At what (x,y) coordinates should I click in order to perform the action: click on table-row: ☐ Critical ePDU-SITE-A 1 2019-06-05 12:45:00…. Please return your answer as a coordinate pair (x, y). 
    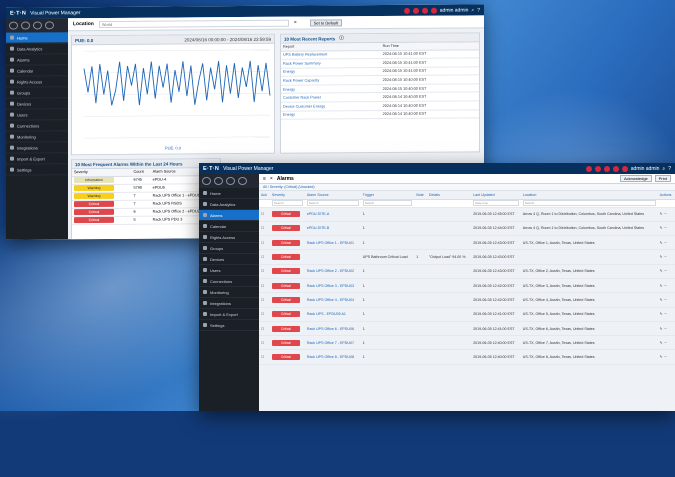
    Looking at the image, I should click on (467, 214).